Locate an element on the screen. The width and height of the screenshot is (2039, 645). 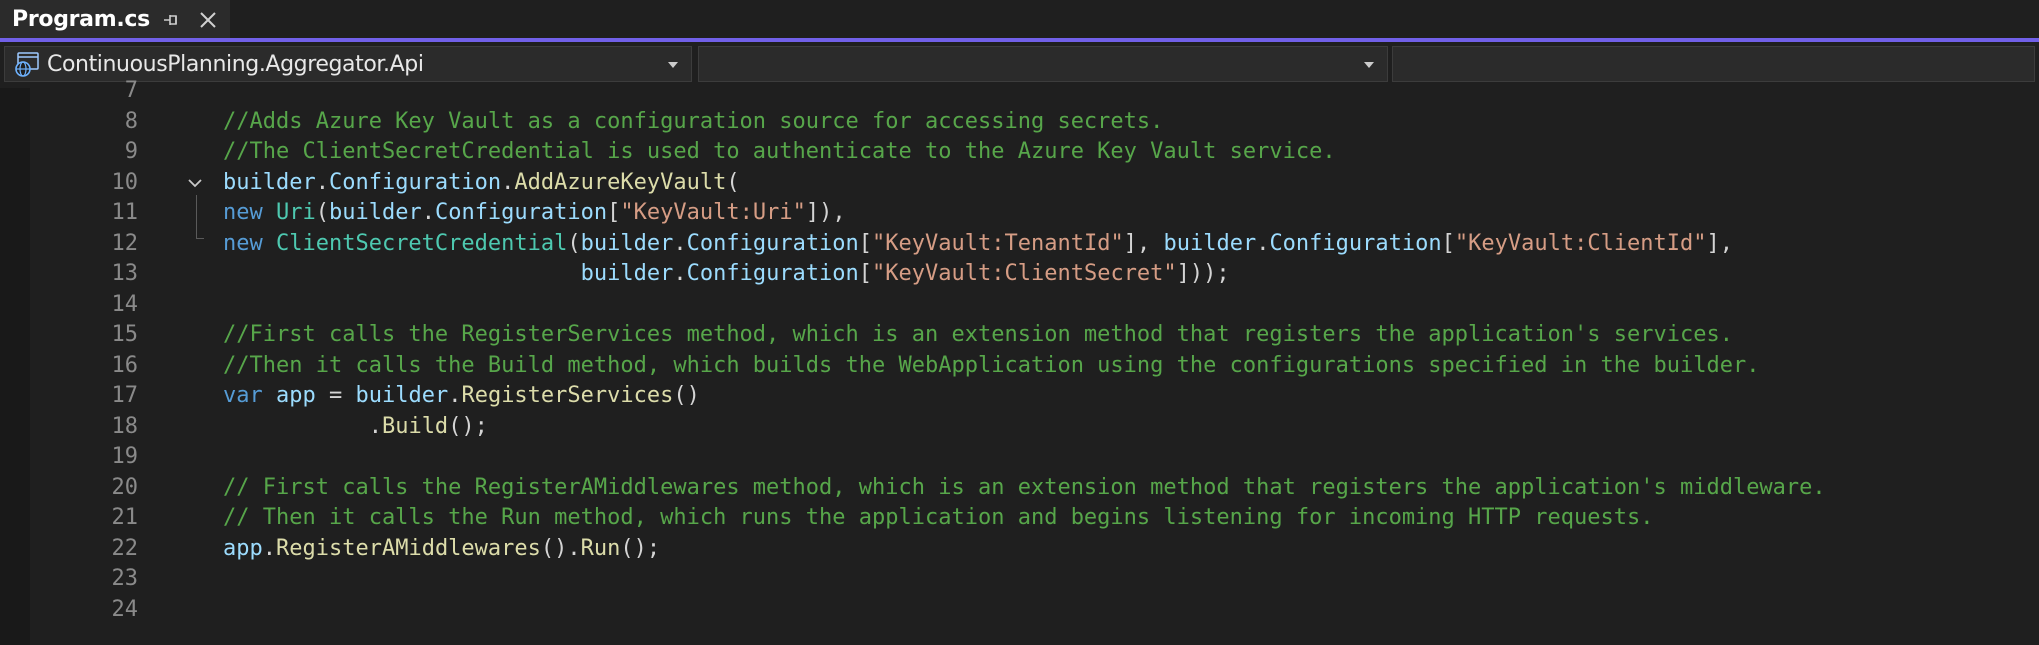
code-token: Run is located at coordinates (600, 548).